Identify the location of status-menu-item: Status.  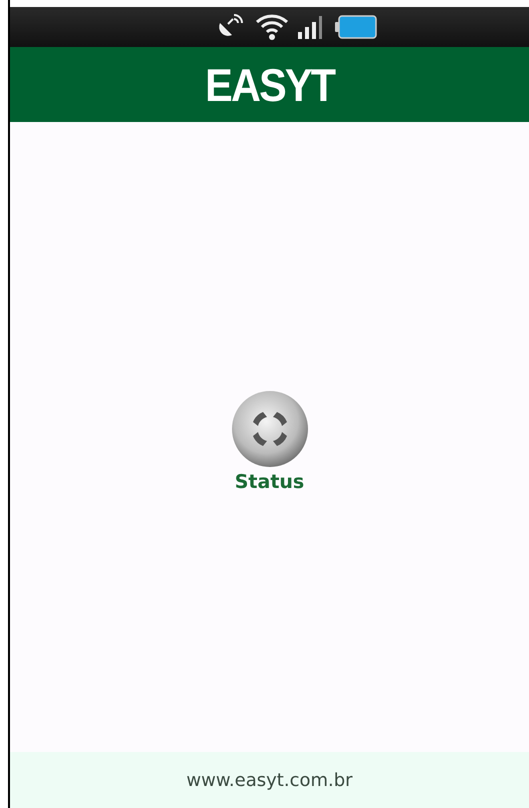
(270, 441).